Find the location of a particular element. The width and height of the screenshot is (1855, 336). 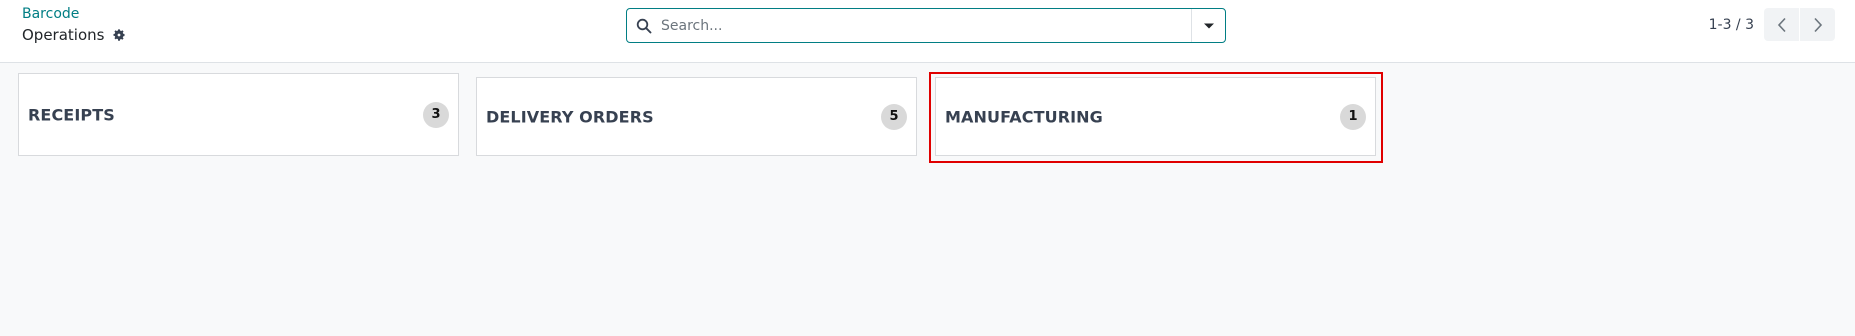

chevron-right-icon is located at coordinates (1817, 24).